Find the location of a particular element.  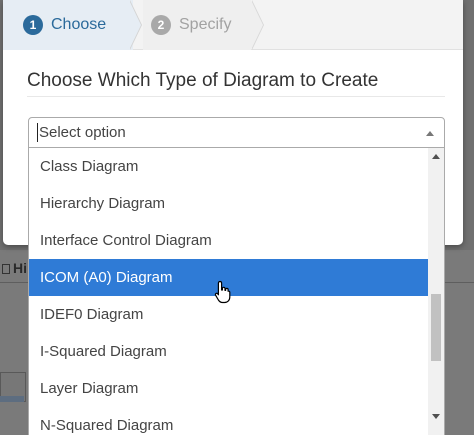

step-label: Choose is located at coordinates (79, 24).